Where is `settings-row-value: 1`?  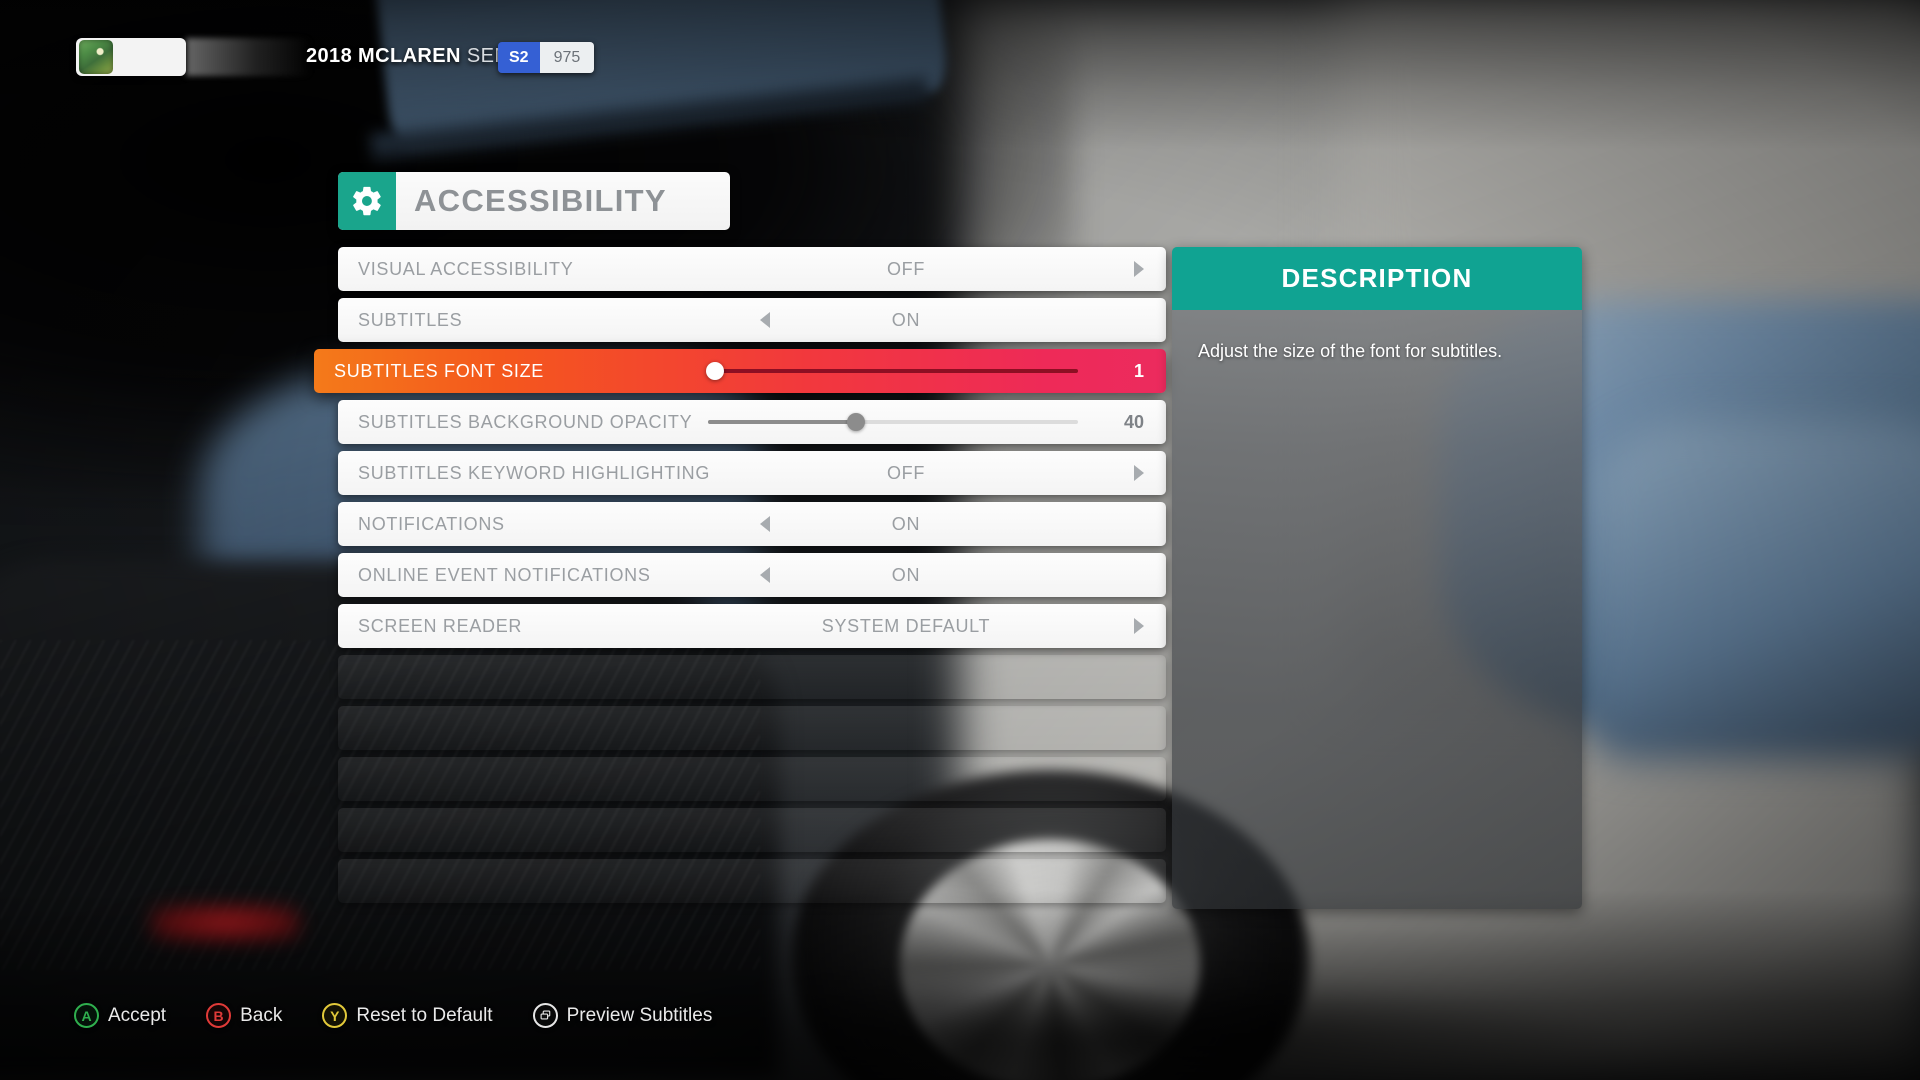
settings-row-value: 1 is located at coordinates (1138, 370).